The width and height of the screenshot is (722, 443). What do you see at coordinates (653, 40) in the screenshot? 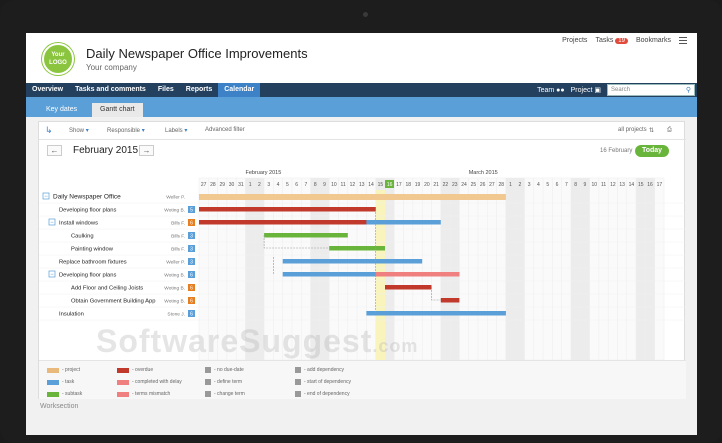
I see `bookmarks-link: Bookmarks` at bounding box center [653, 40].